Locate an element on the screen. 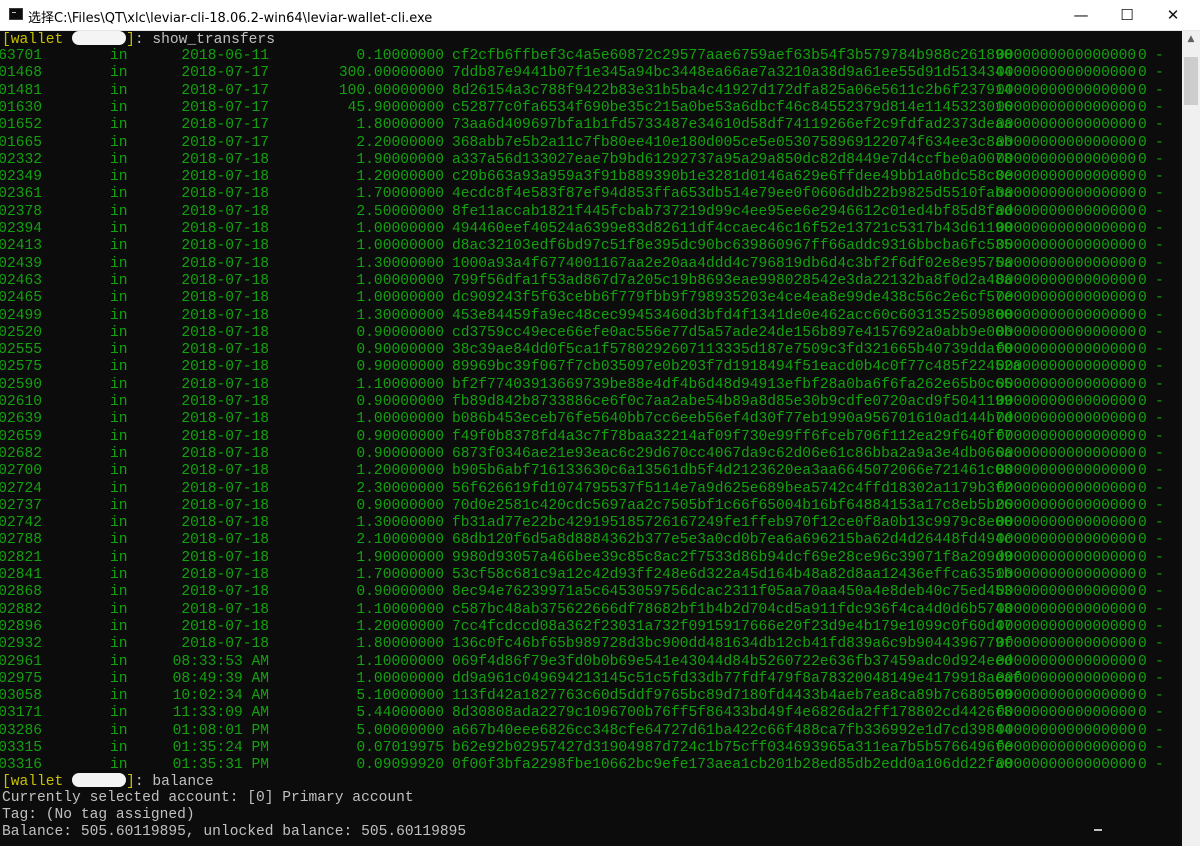 The width and height of the screenshot is (1200, 846). wallet-prompt-open: [wallet is located at coordinates (37, 782).